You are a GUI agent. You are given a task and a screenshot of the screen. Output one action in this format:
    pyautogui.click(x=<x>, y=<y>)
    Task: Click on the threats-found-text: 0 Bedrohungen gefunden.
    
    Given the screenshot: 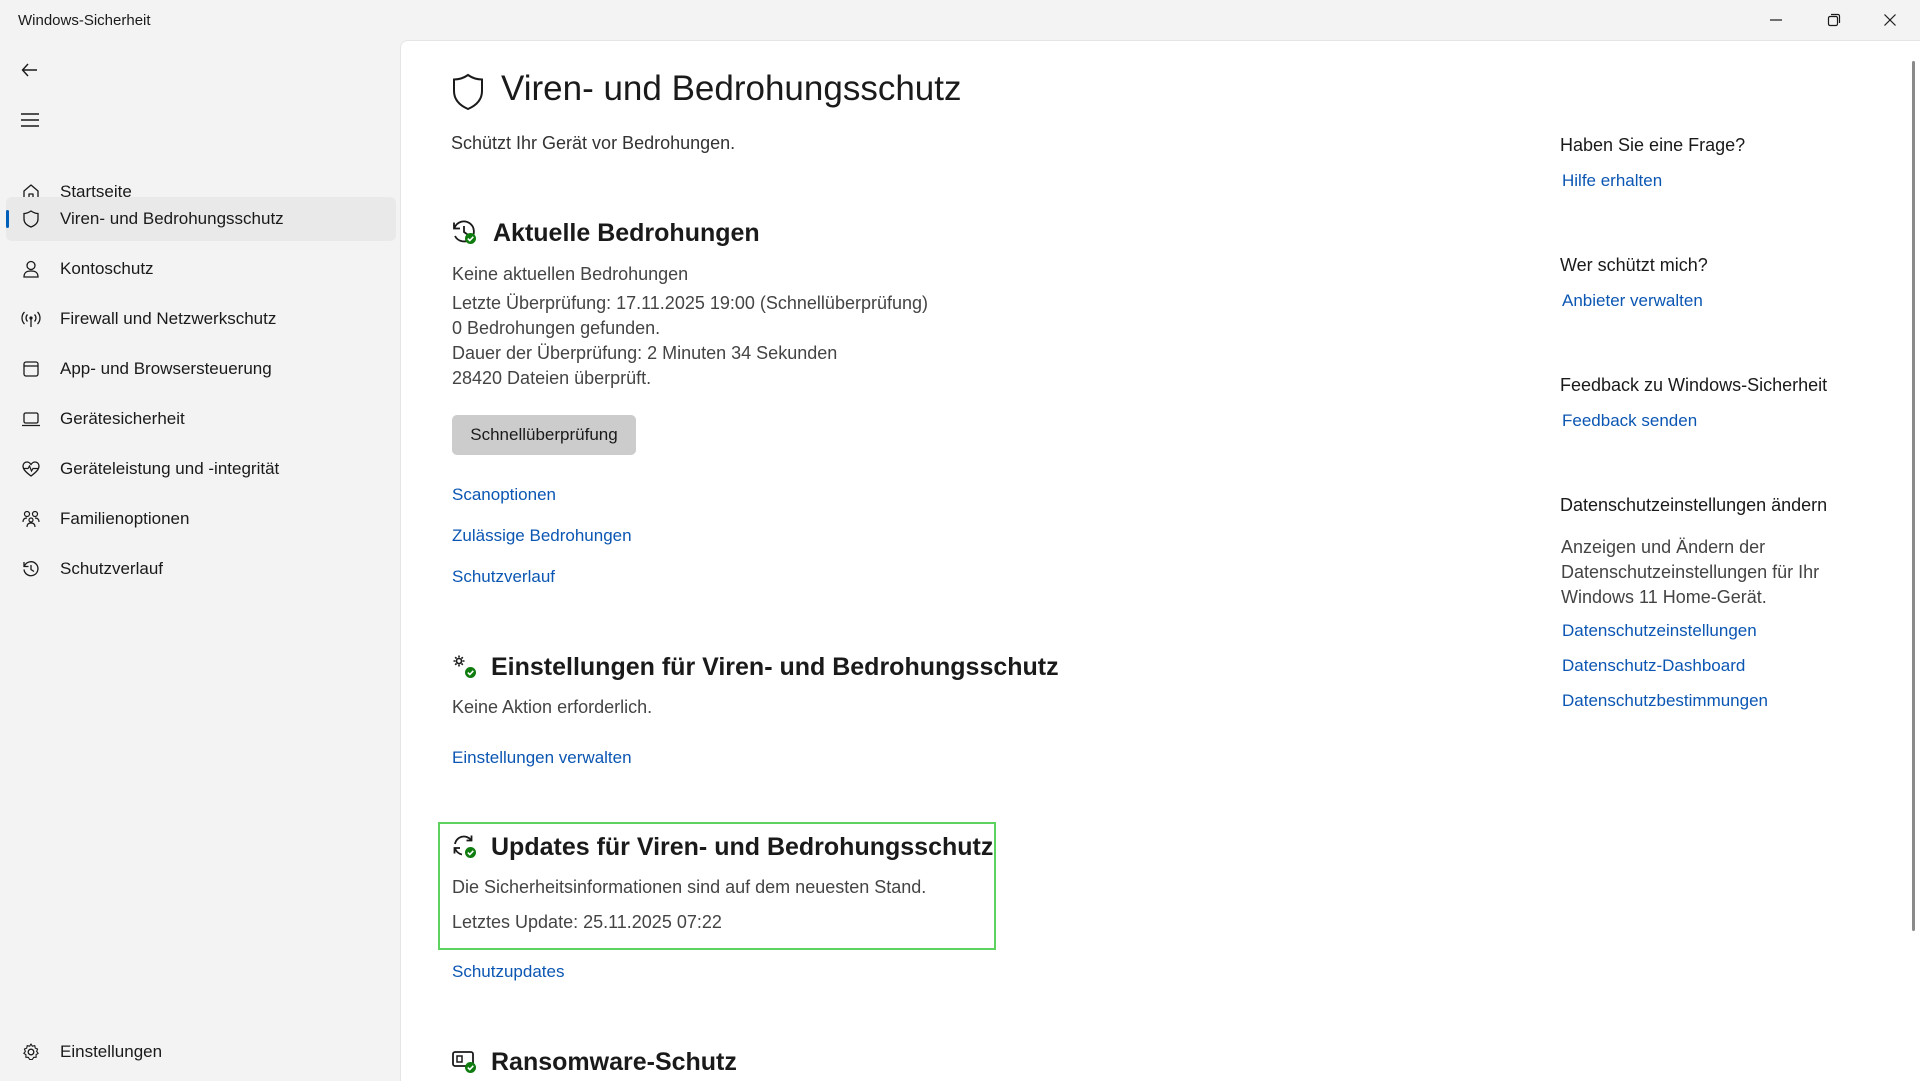 What is the action you would take?
    pyautogui.click(x=556, y=328)
    